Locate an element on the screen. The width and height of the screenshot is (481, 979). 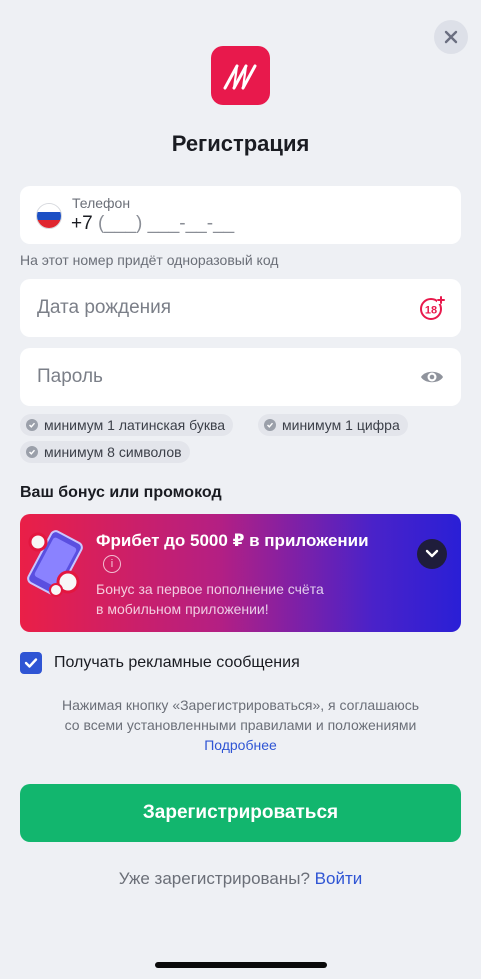
svg-text: 18 is located at coordinates (431, 311).